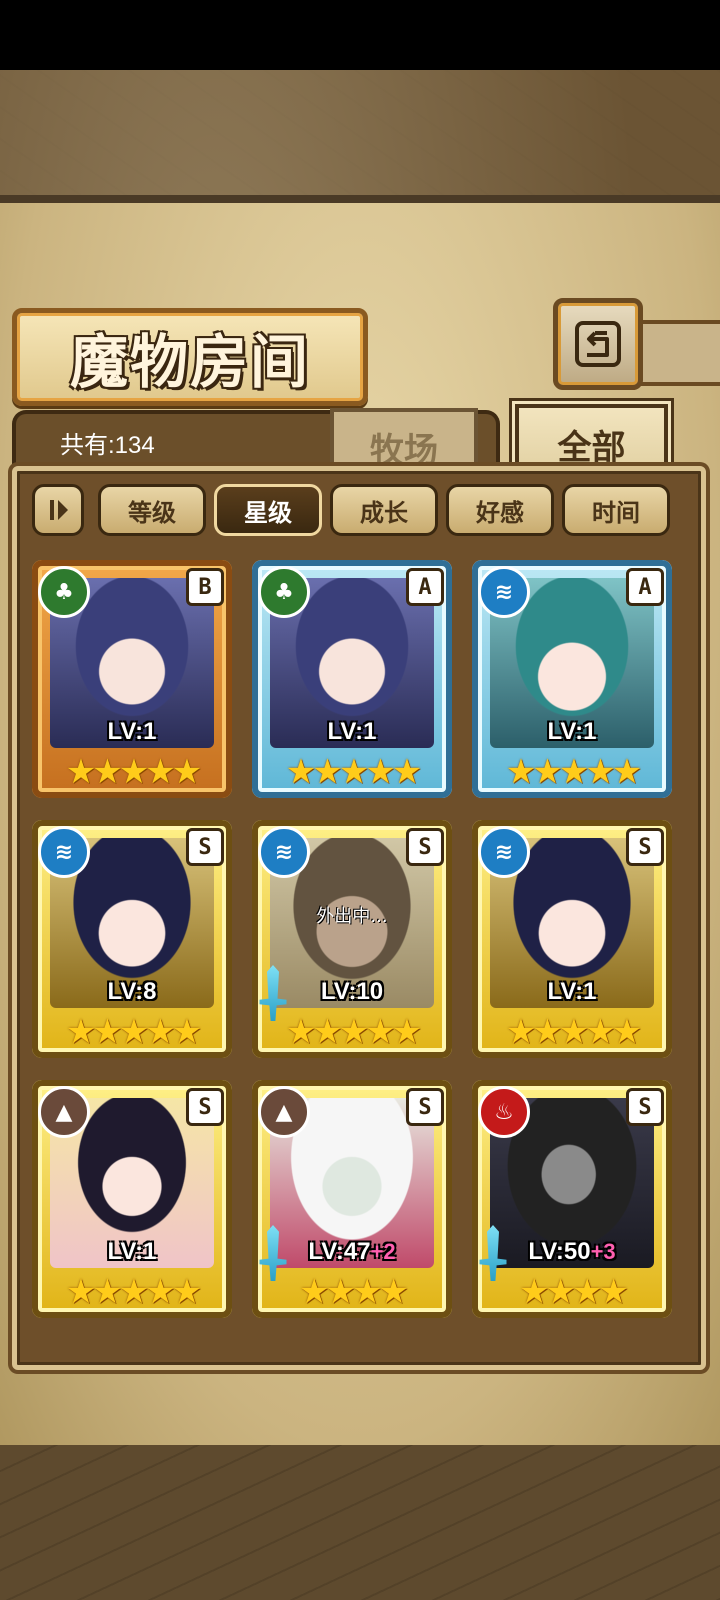 Image resolution: width=720 pixels, height=1600 pixels. What do you see at coordinates (132, 939) in the screenshot?
I see `monster-card: ≋ S LV:8 ★★★★★` at bounding box center [132, 939].